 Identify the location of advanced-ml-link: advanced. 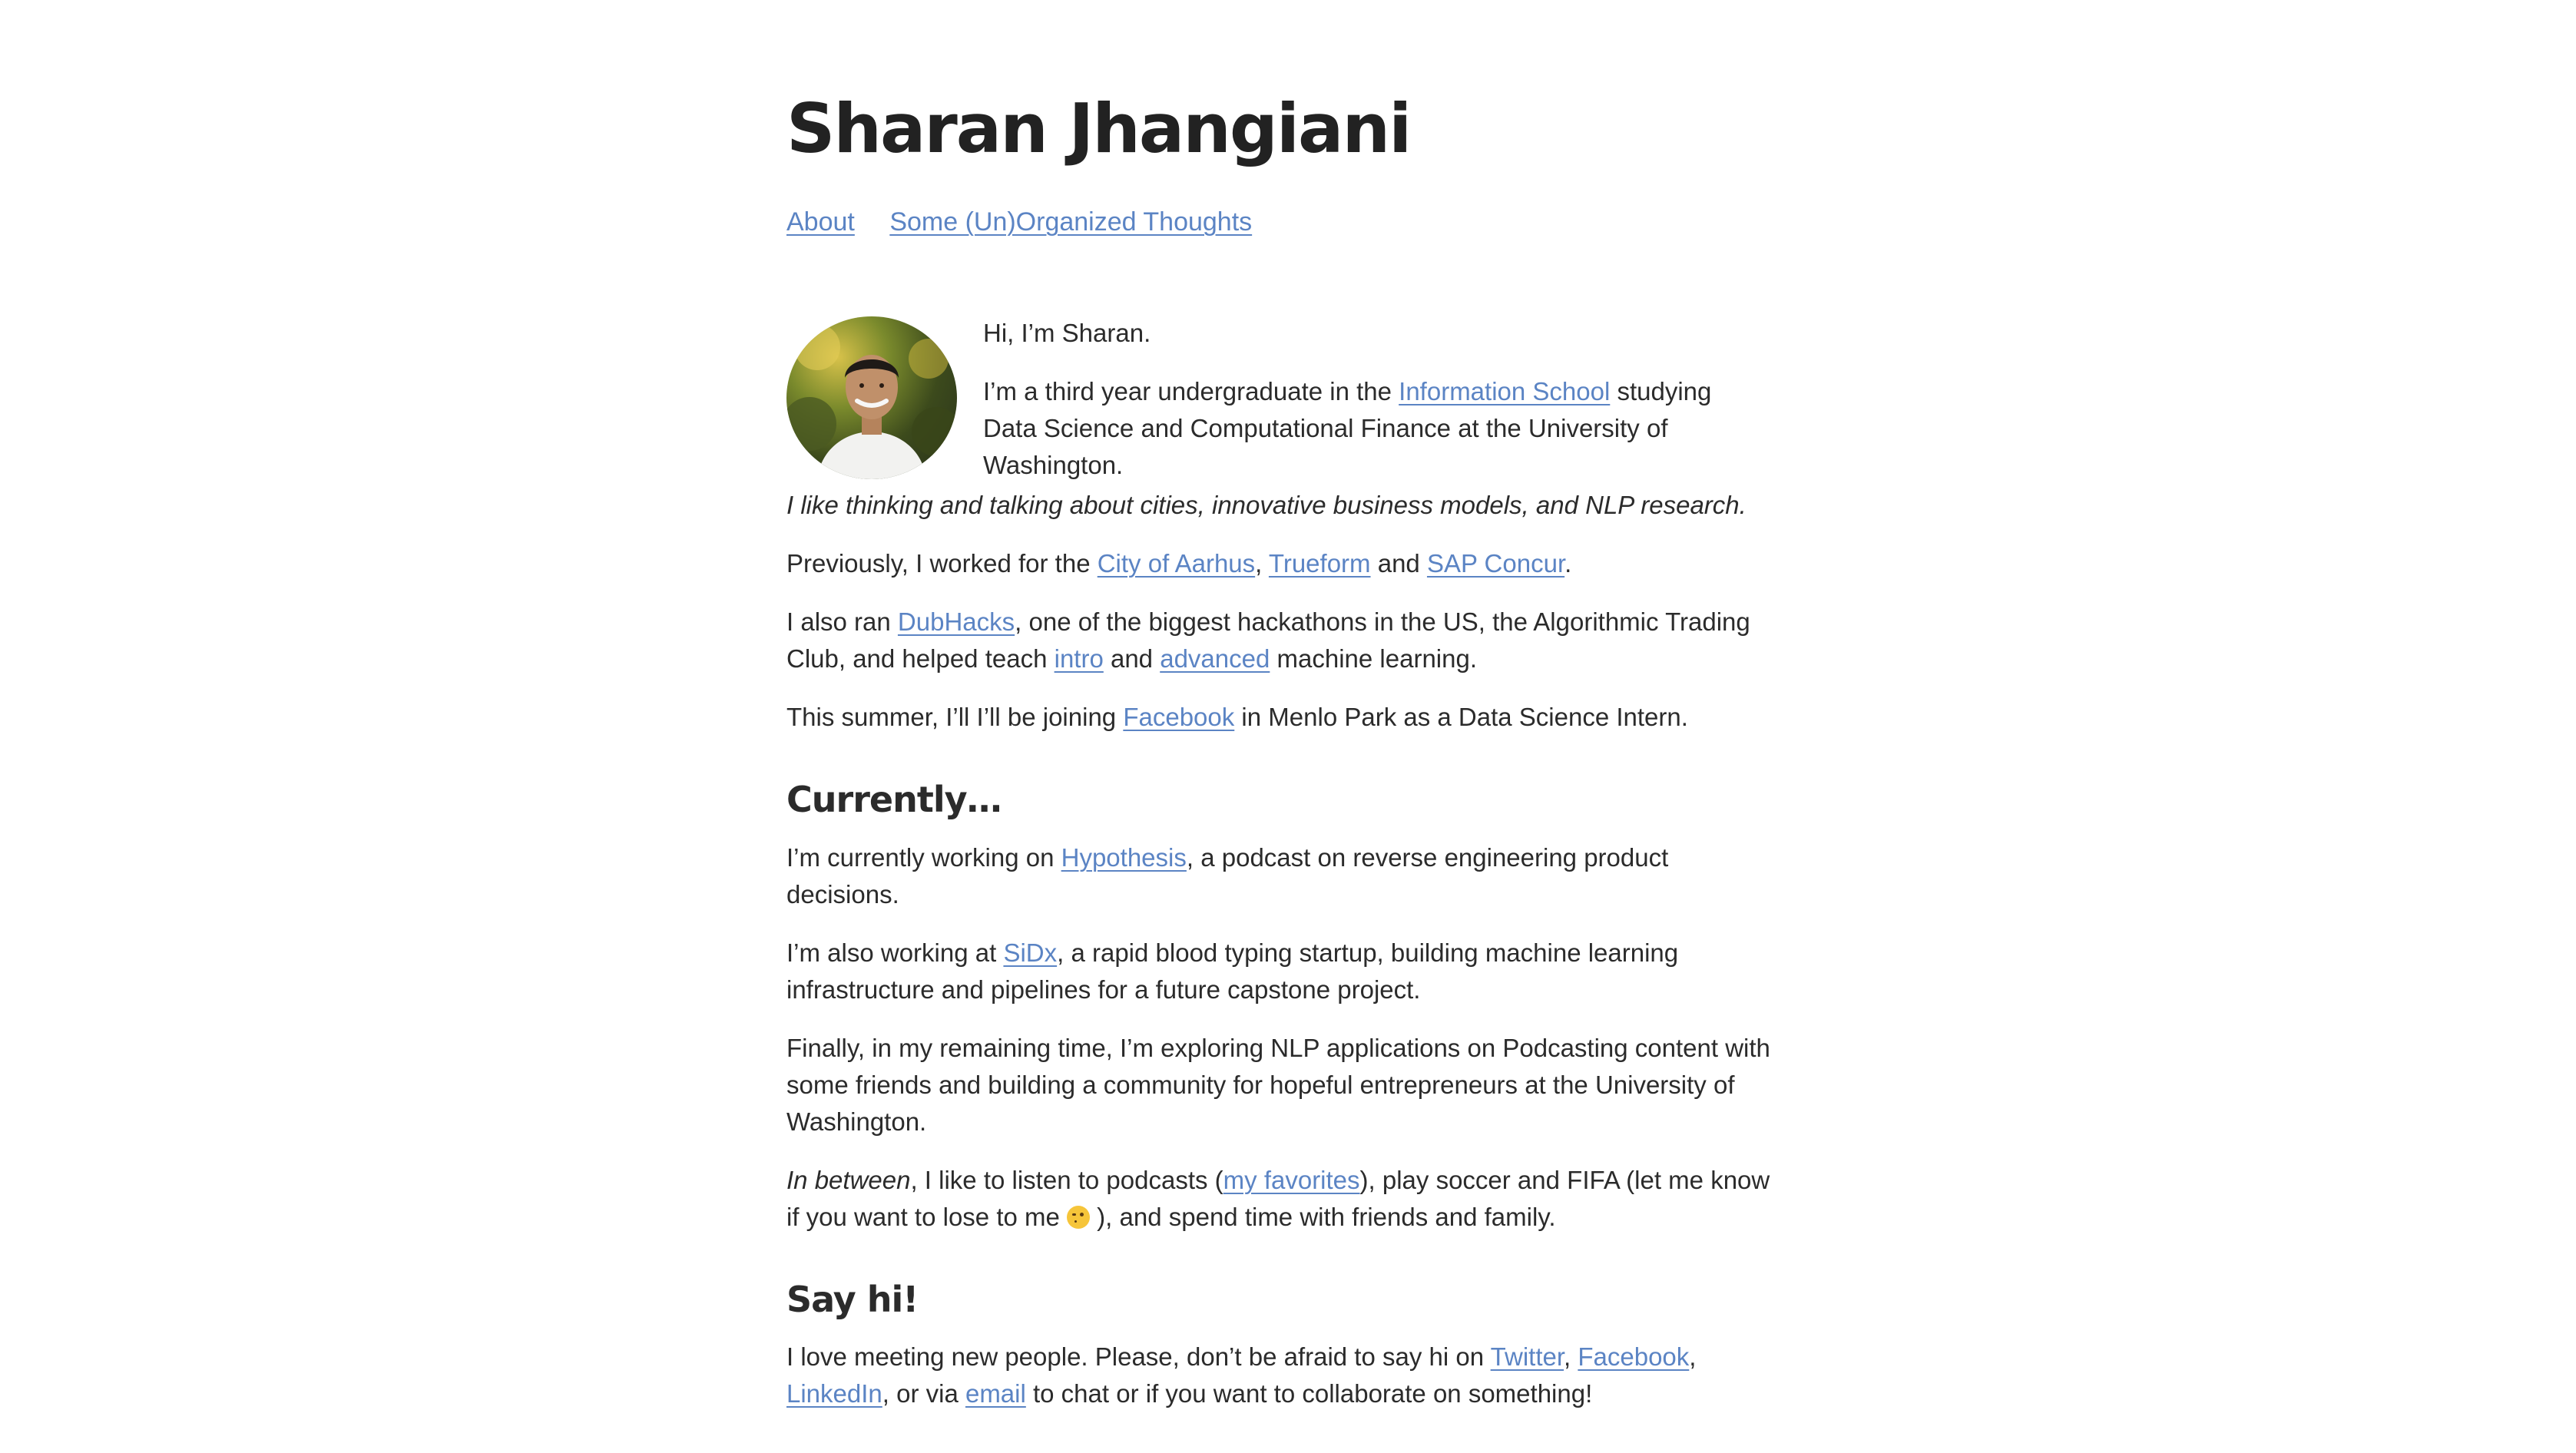
(1215, 658).